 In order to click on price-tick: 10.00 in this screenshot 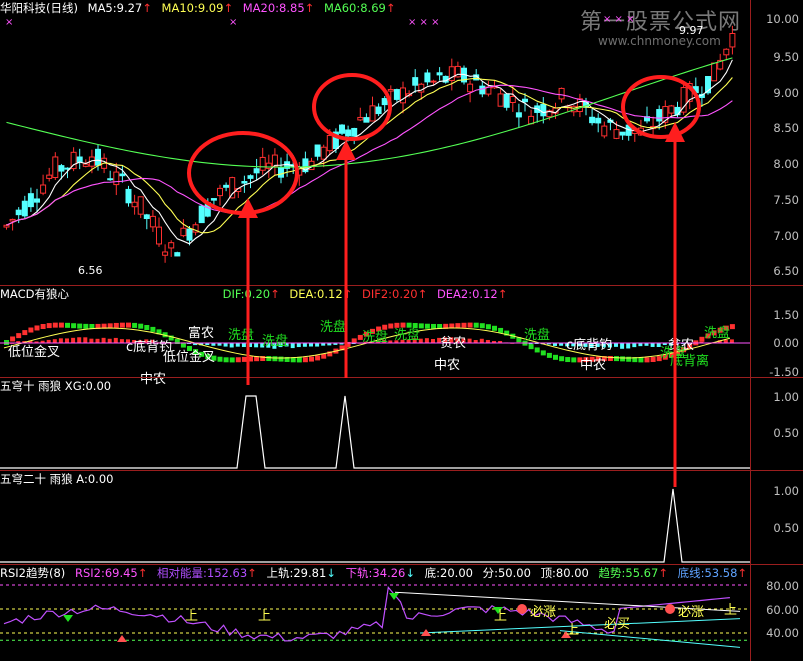, I will do `click(782, 19)`.